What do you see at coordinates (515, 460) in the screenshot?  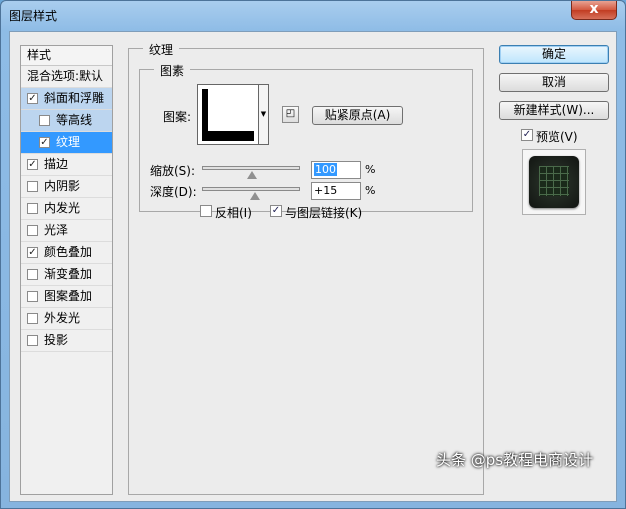 I see `watermark-text: 头条 @ps教程电商设计` at bounding box center [515, 460].